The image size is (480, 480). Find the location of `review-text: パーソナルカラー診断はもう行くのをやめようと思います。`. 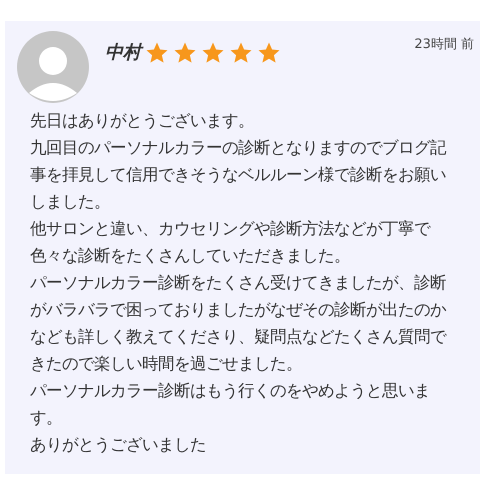

review-text: パーソナルカラー診断はもう行くのをやめようと思います。 is located at coordinates (230, 404).